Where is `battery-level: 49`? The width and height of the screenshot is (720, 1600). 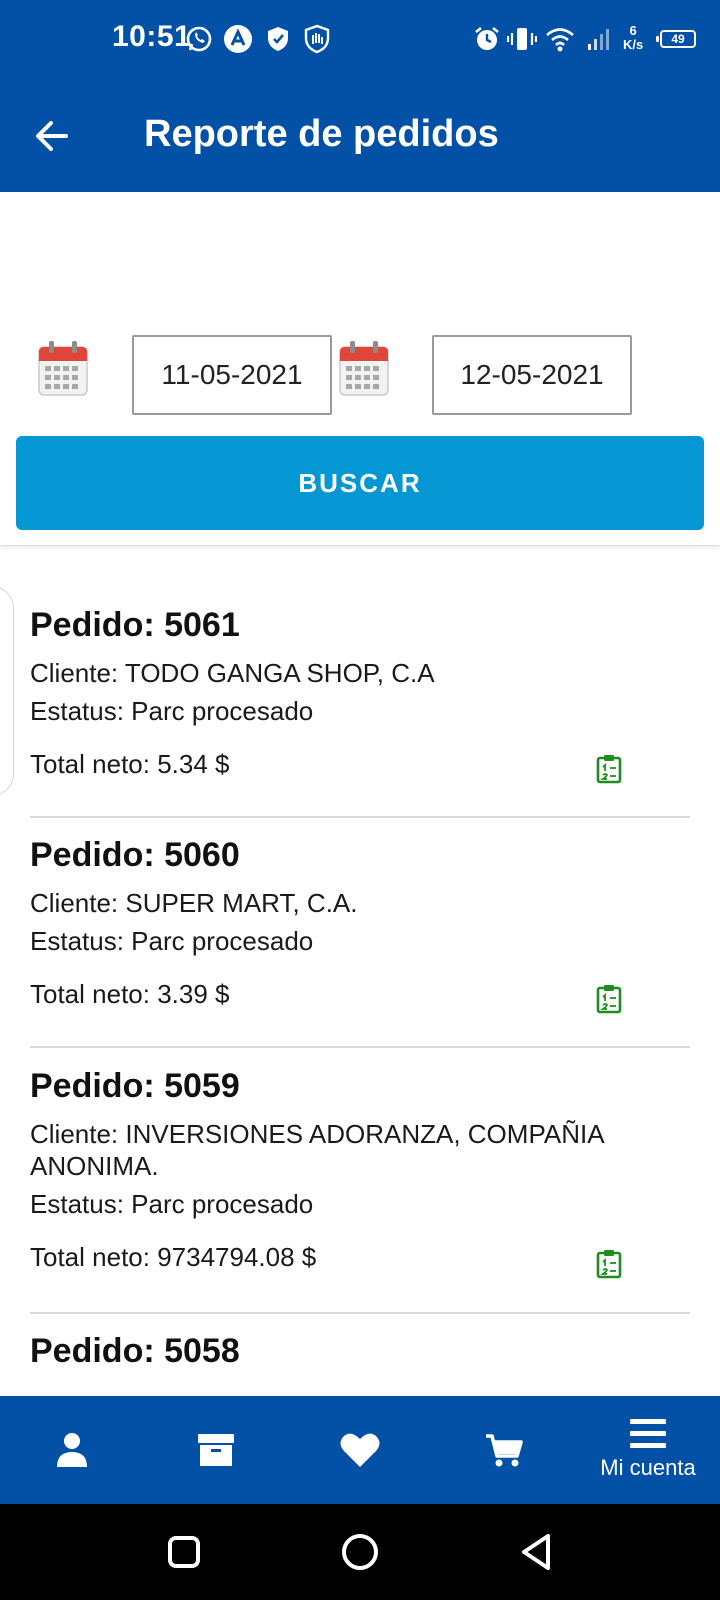 battery-level: 49 is located at coordinates (678, 39).